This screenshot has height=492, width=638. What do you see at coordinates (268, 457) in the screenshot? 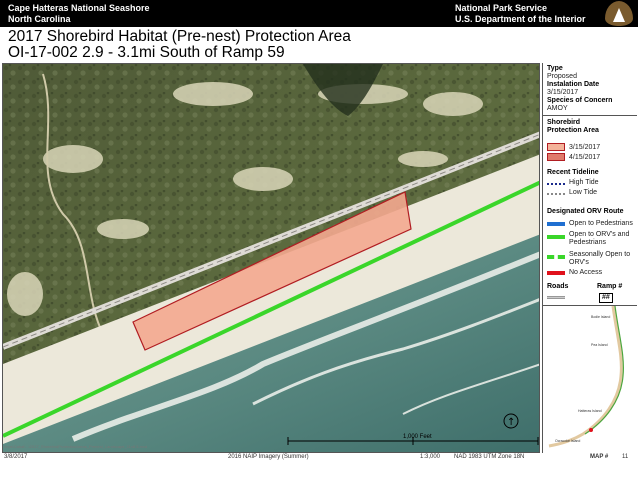
I see `footer-imagery: 2016 NAIP Imagery (Summer)` at bounding box center [268, 457].